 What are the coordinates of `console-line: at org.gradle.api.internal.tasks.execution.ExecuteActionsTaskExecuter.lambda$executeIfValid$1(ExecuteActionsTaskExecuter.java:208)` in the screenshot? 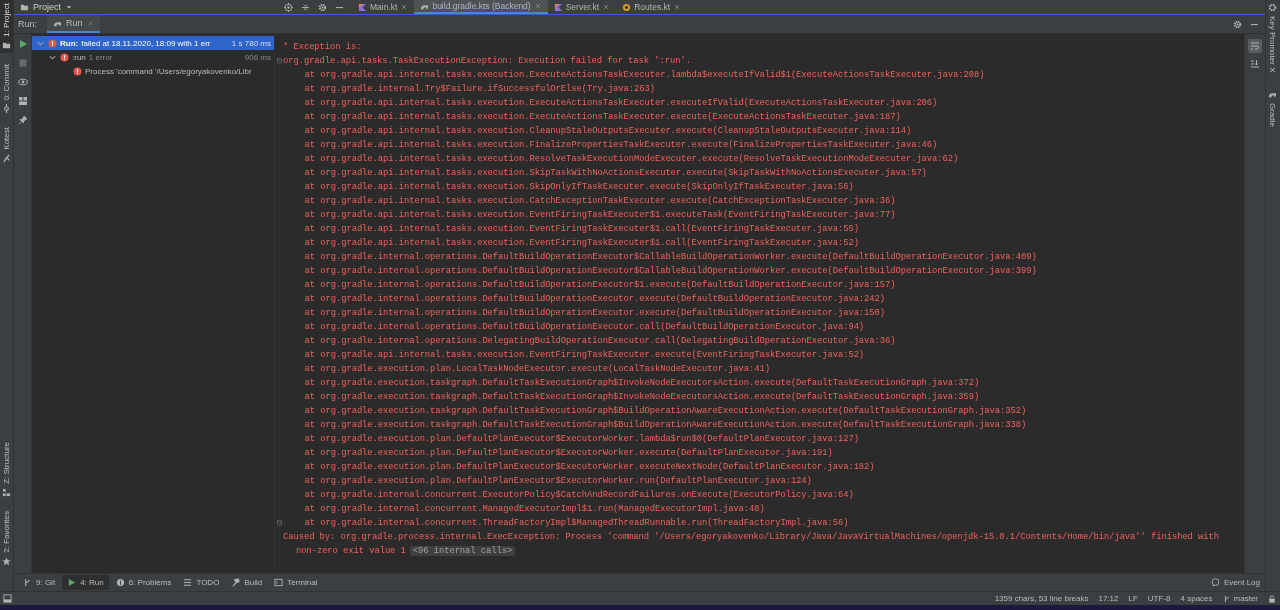 It's located at (644, 75).